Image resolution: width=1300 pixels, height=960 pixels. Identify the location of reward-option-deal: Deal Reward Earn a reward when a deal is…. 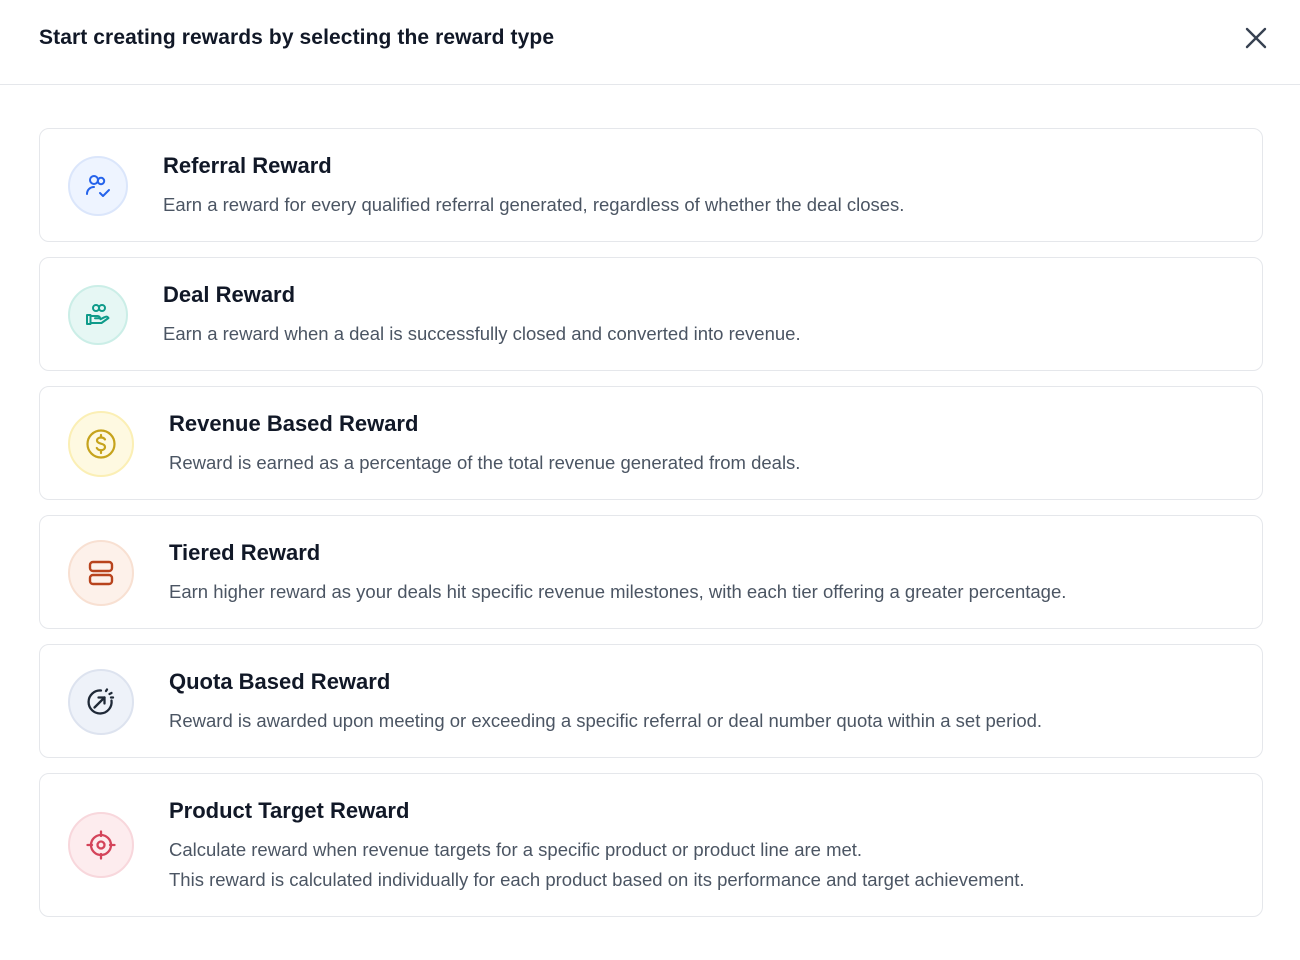
(651, 314).